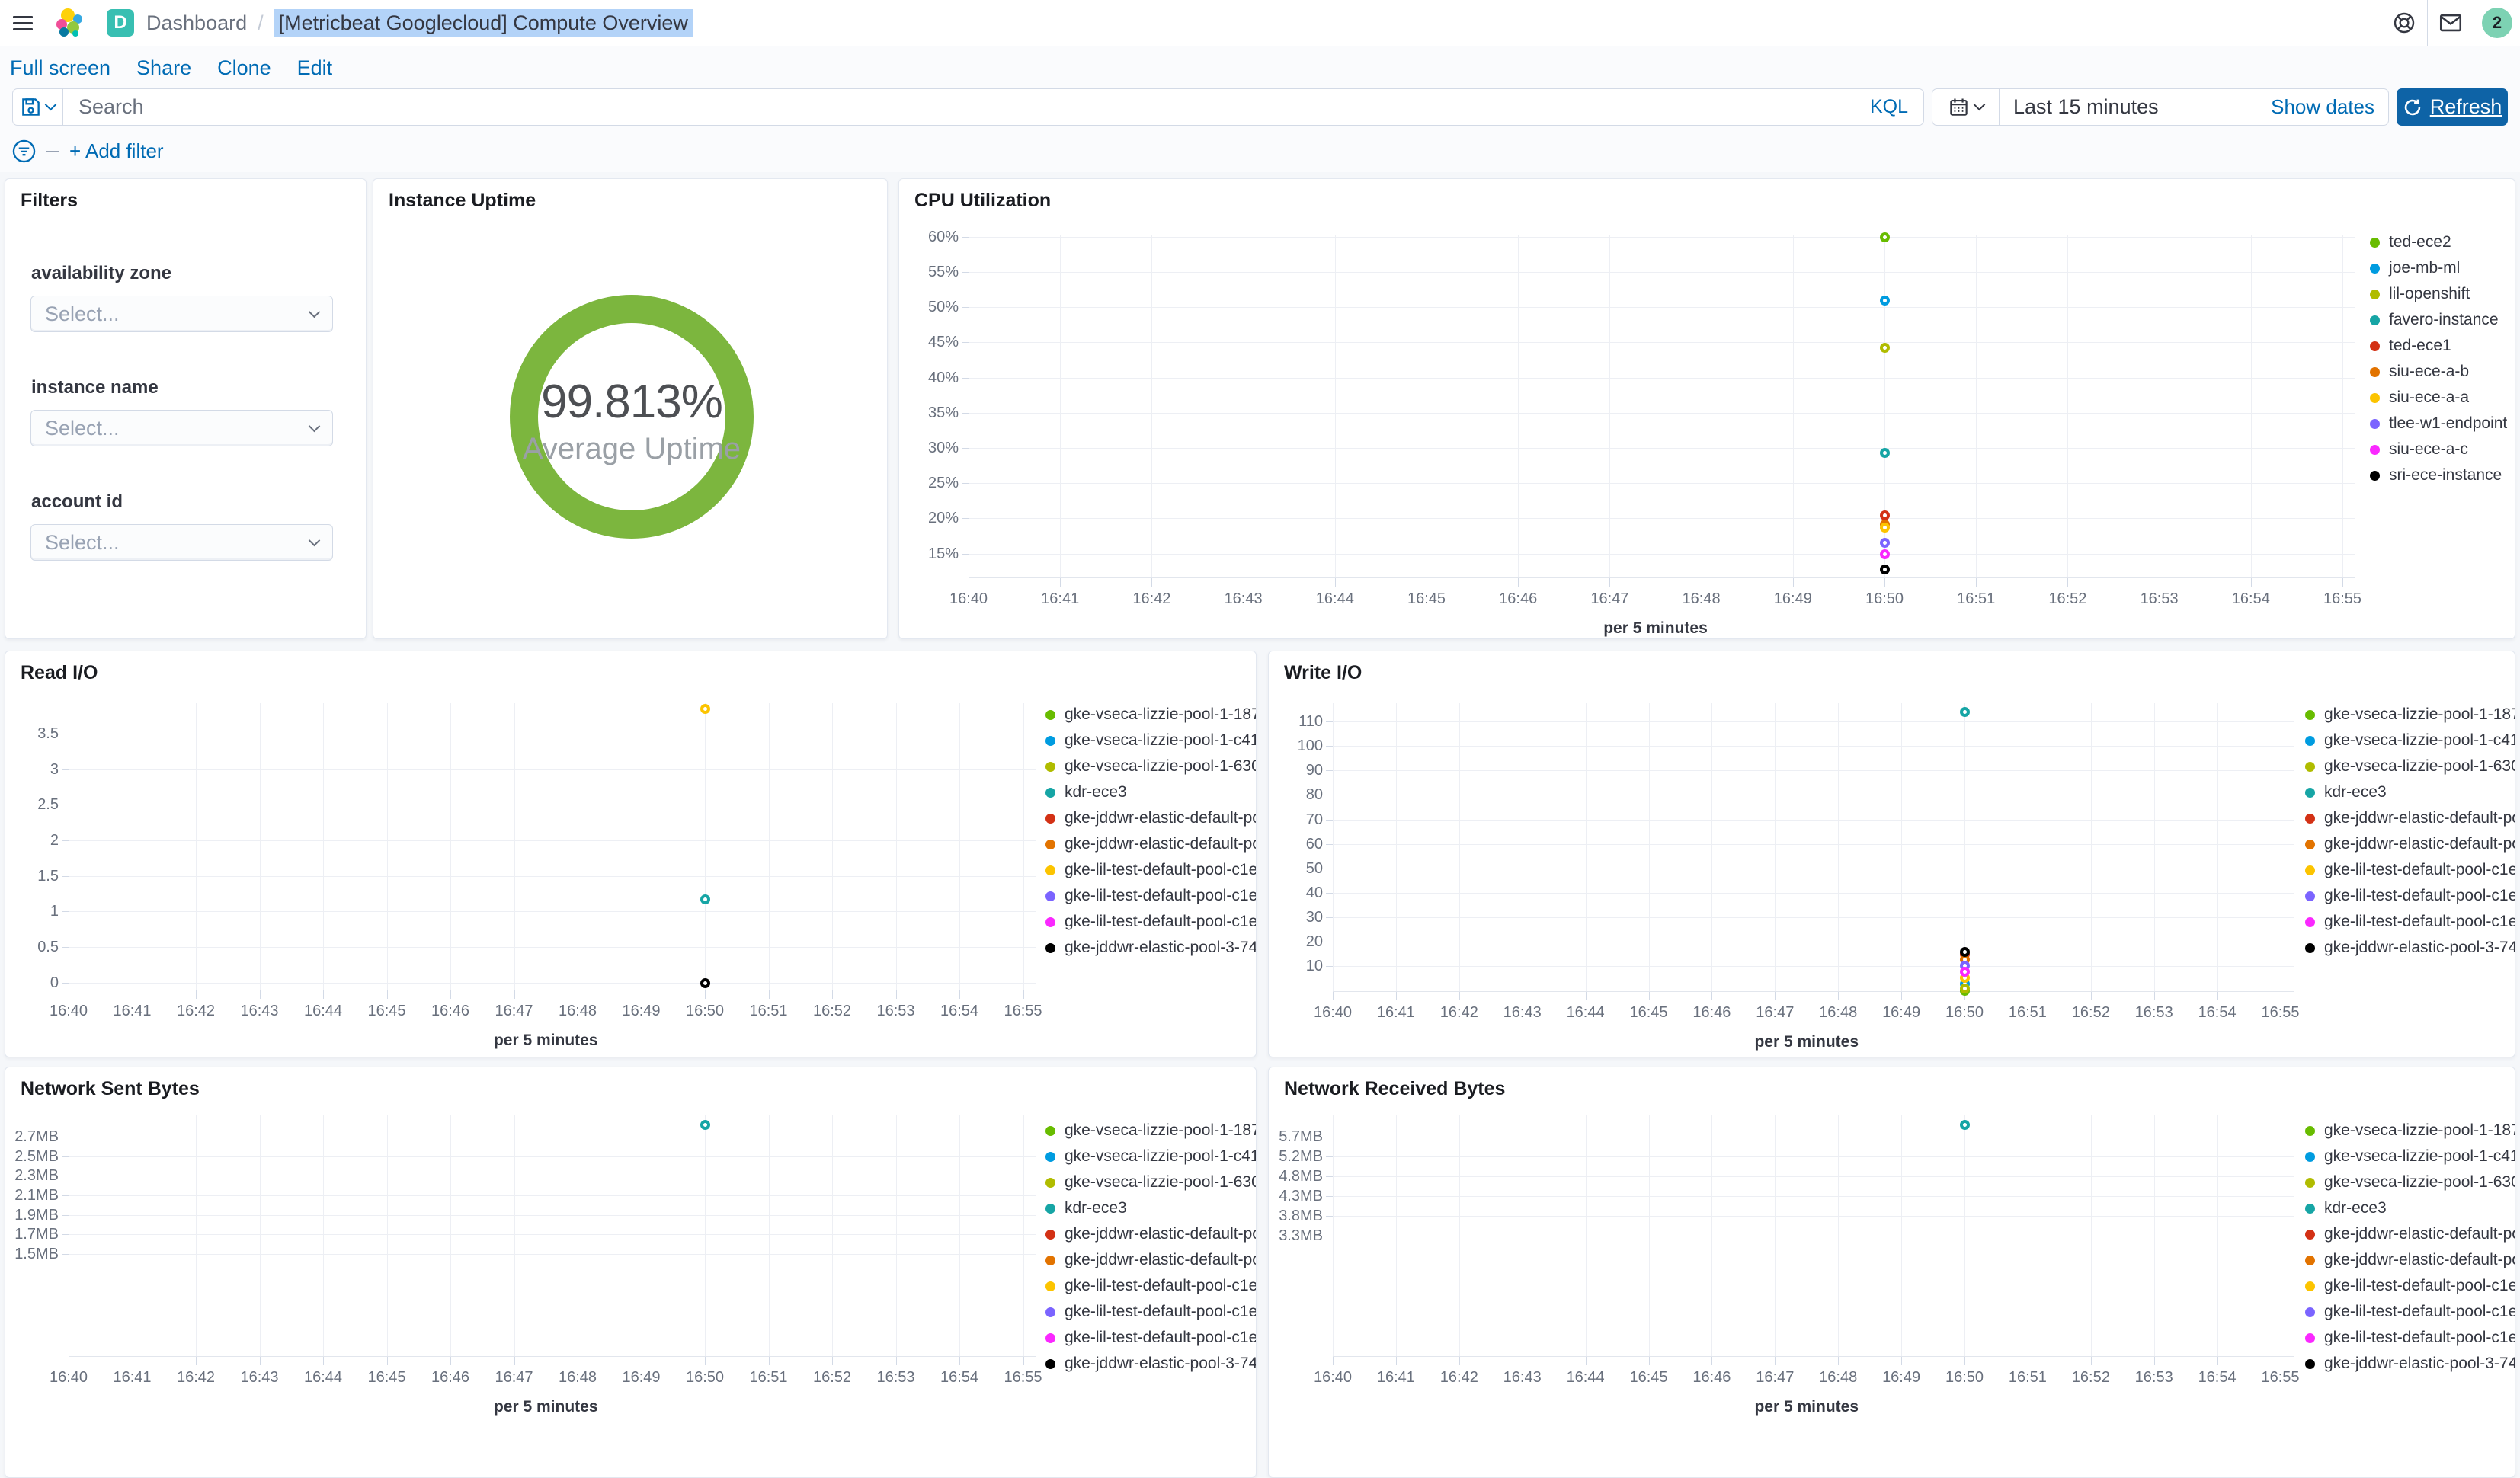 The height and width of the screenshot is (1478, 2520). Describe the element at coordinates (2438, 398) in the screenshot. I see `legend-item: siu-ece-a-a` at that location.